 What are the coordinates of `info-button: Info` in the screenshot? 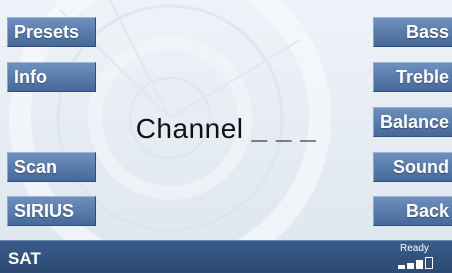 It's located at (51, 77).